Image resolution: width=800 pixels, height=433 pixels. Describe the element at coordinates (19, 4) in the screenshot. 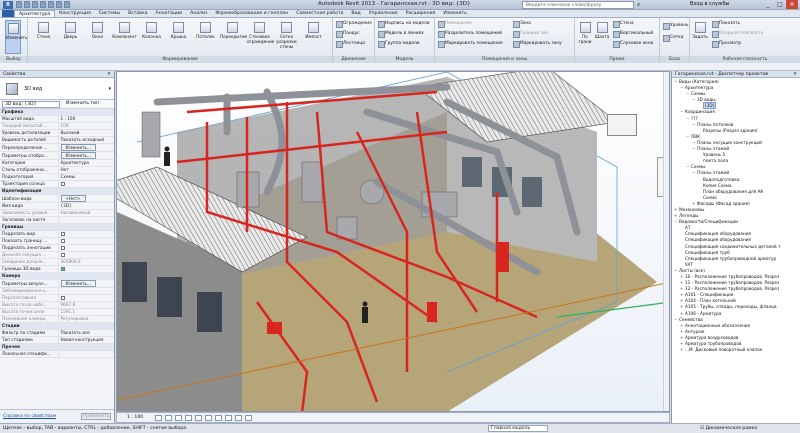

I see `open-icon` at that location.